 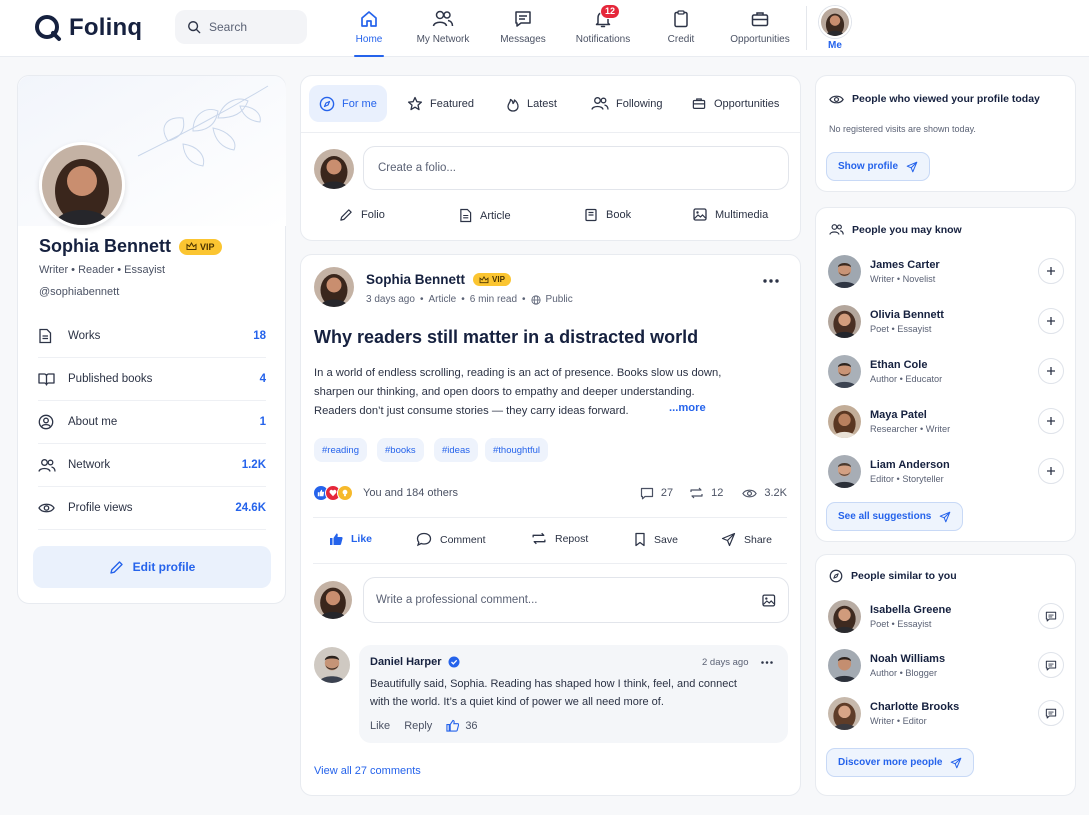 What do you see at coordinates (771, 281) in the screenshot?
I see `post-more-options-button` at bounding box center [771, 281].